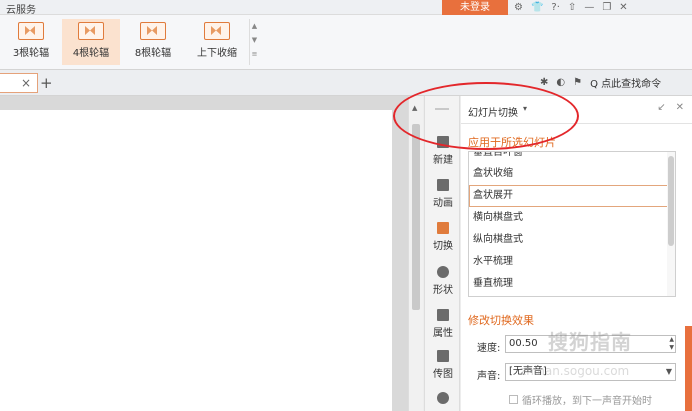 The image size is (692, 411). Describe the element at coordinates (416, 217) in the screenshot. I see `scrollbar-thumb` at that location.